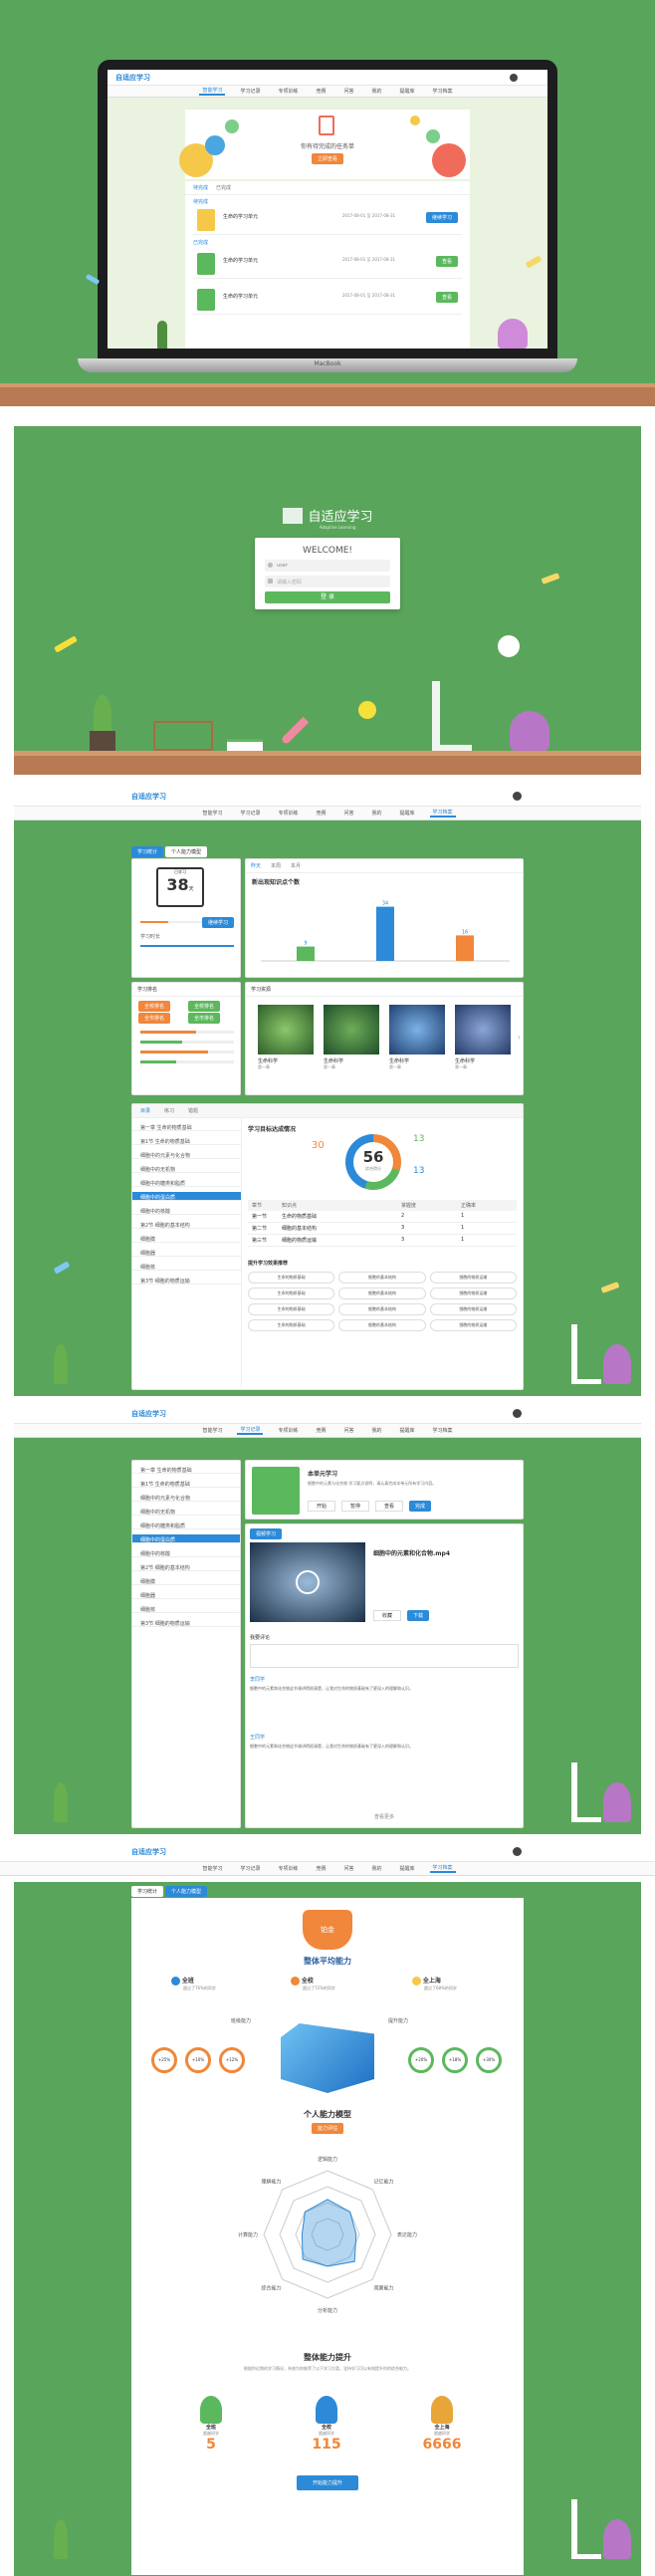 The image size is (655, 2576). What do you see at coordinates (327, 2482) in the screenshot?
I see `improve-button: 开始能力提升` at bounding box center [327, 2482].